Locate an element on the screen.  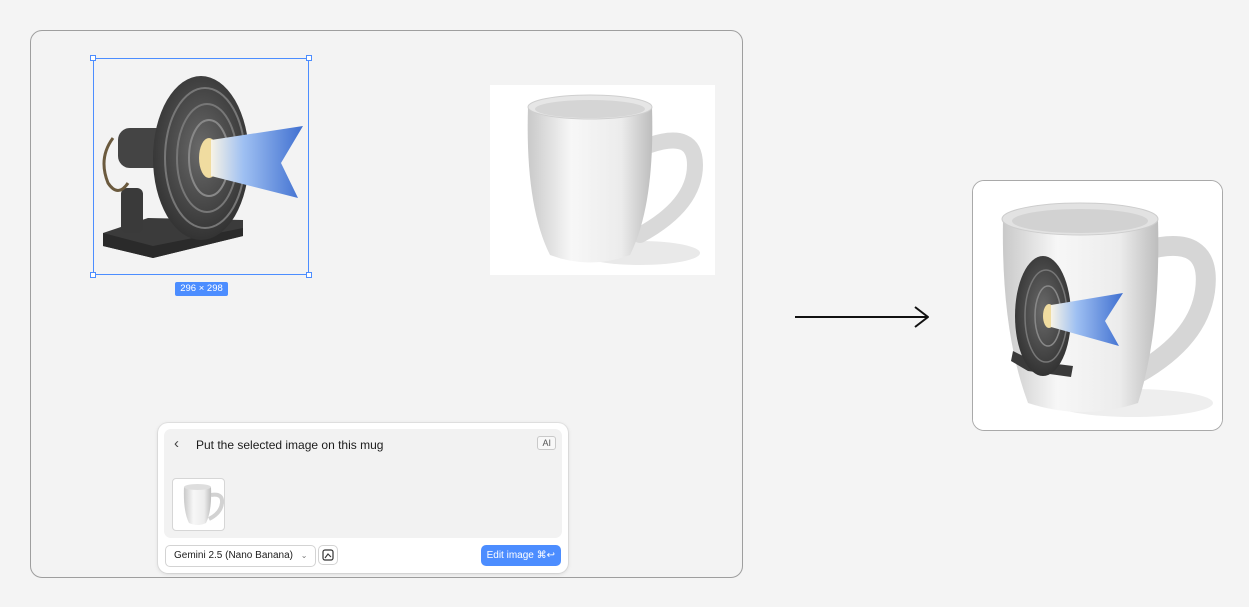
chevron-left-icon: ‹ is located at coordinates (176, 443).